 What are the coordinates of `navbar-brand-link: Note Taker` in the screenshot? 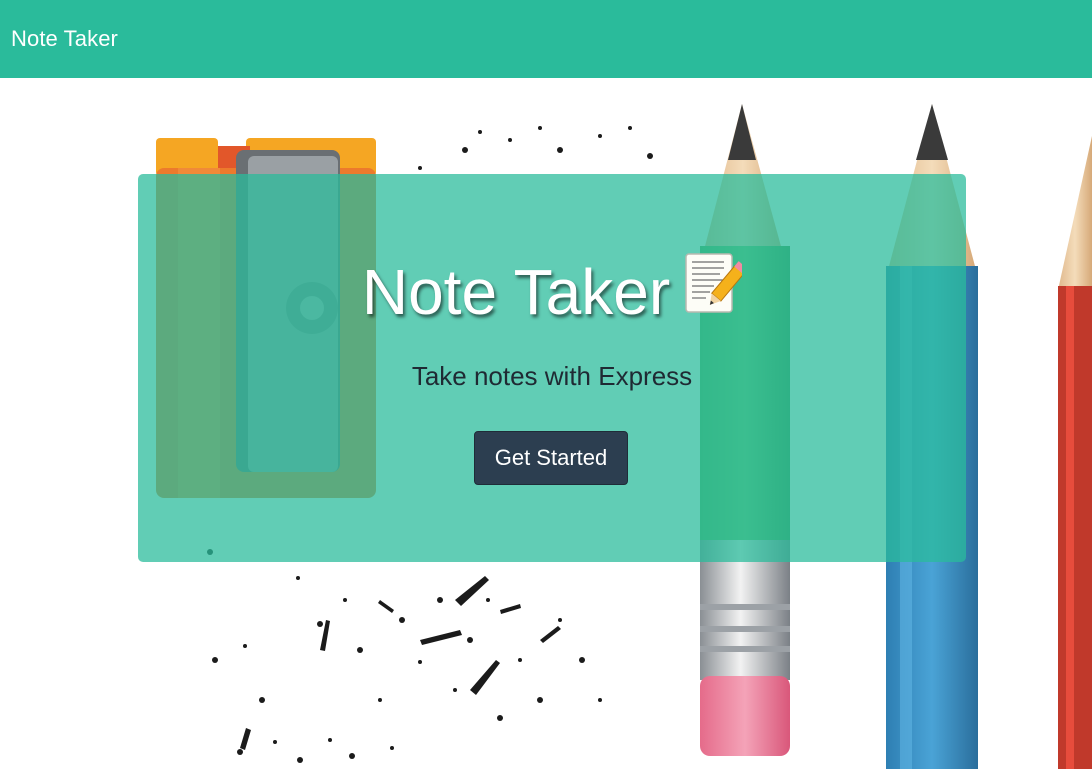 It's located at (64, 39).